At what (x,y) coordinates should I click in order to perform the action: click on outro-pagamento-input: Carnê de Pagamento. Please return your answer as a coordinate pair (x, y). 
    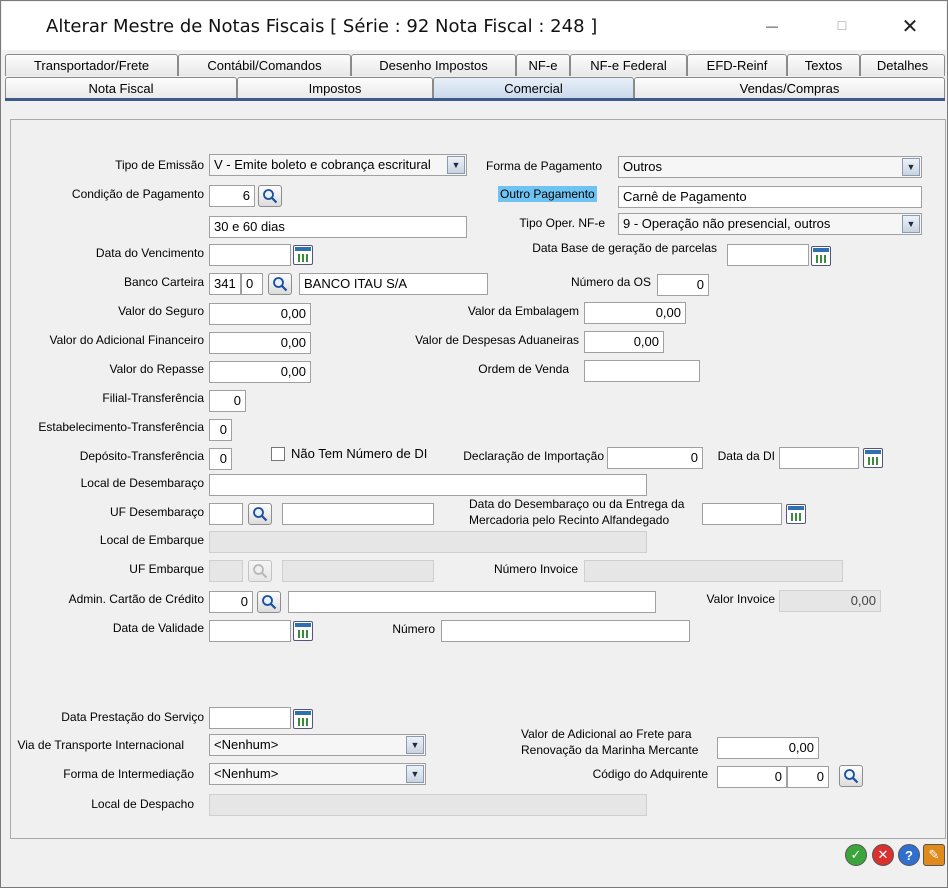
    Looking at the image, I should click on (770, 197).